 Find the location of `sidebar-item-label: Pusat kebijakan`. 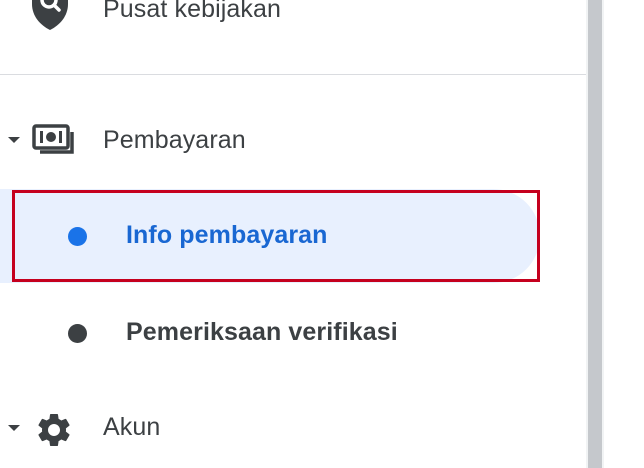

sidebar-item-label: Pusat kebijakan is located at coordinates (192, 11).